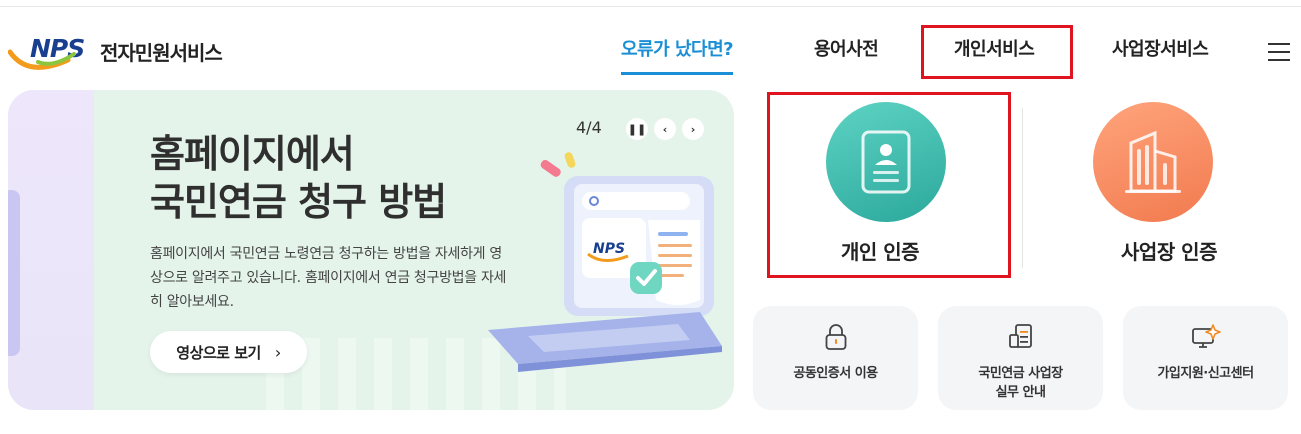 This screenshot has width=1301, height=434. Describe the element at coordinates (637, 129) in the screenshot. I see `pause-icon: ❚❚` at that location.